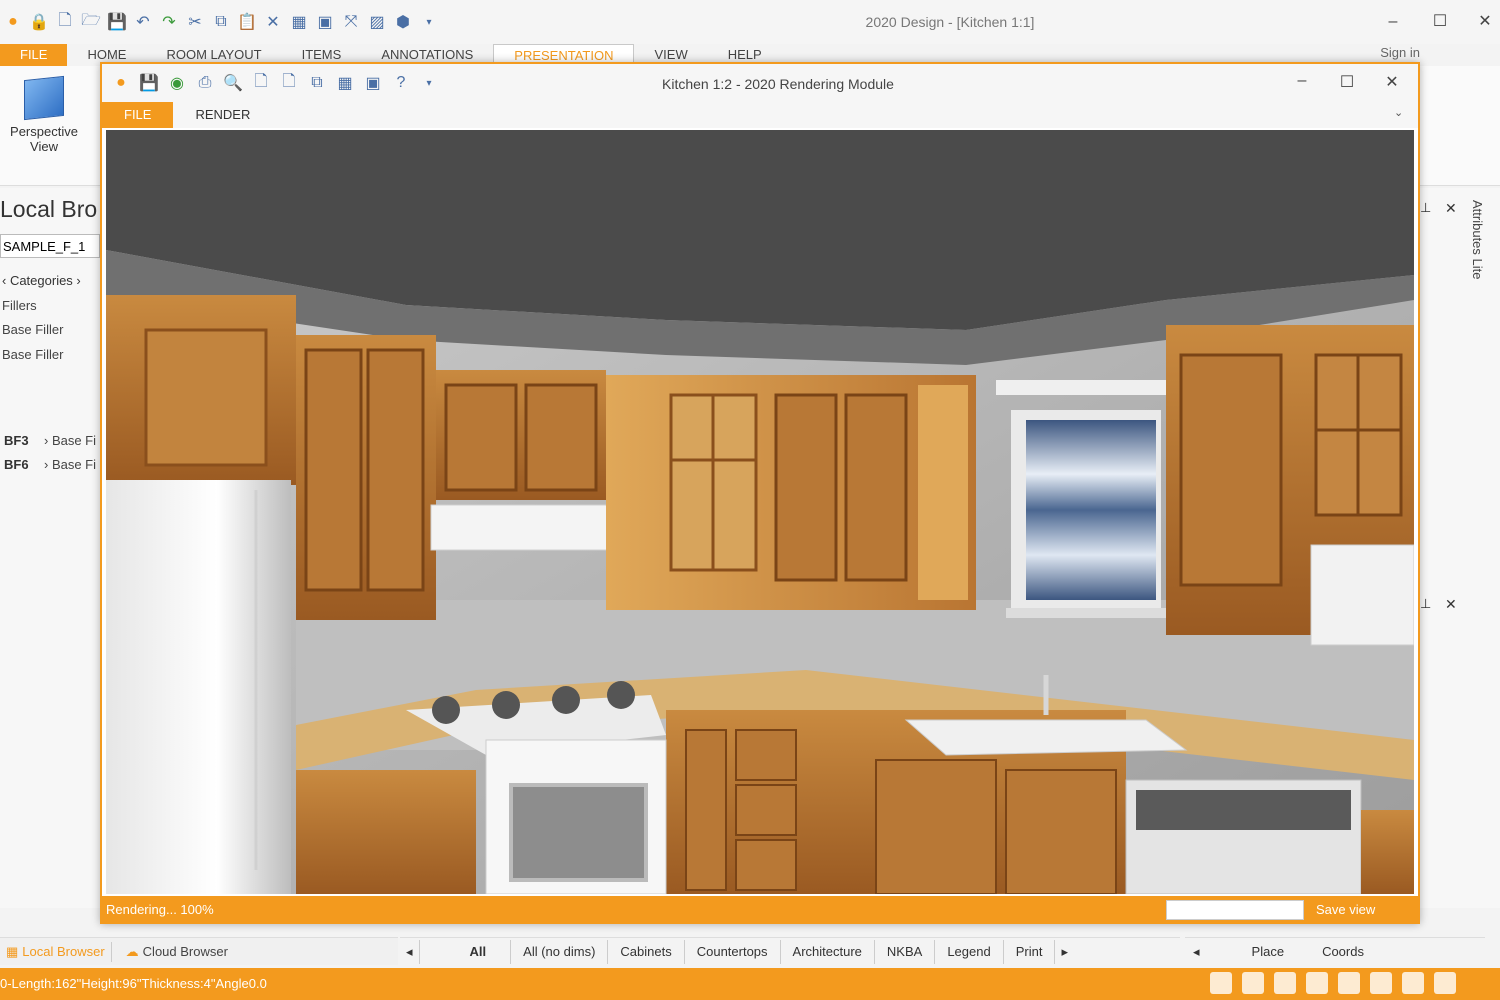 The image size is (1500, 1000). What do you see at coordinates (646, 951) in the screenshot?
I see `tab-cabinets: Cabinets` at bounding box center [646, 951].